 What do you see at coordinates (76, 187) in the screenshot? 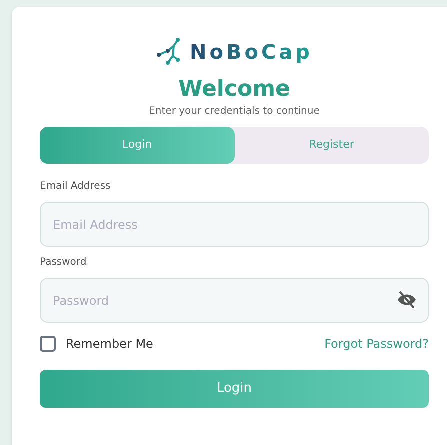
I see `field-label: Email Address` at bounding box center [76, 187].